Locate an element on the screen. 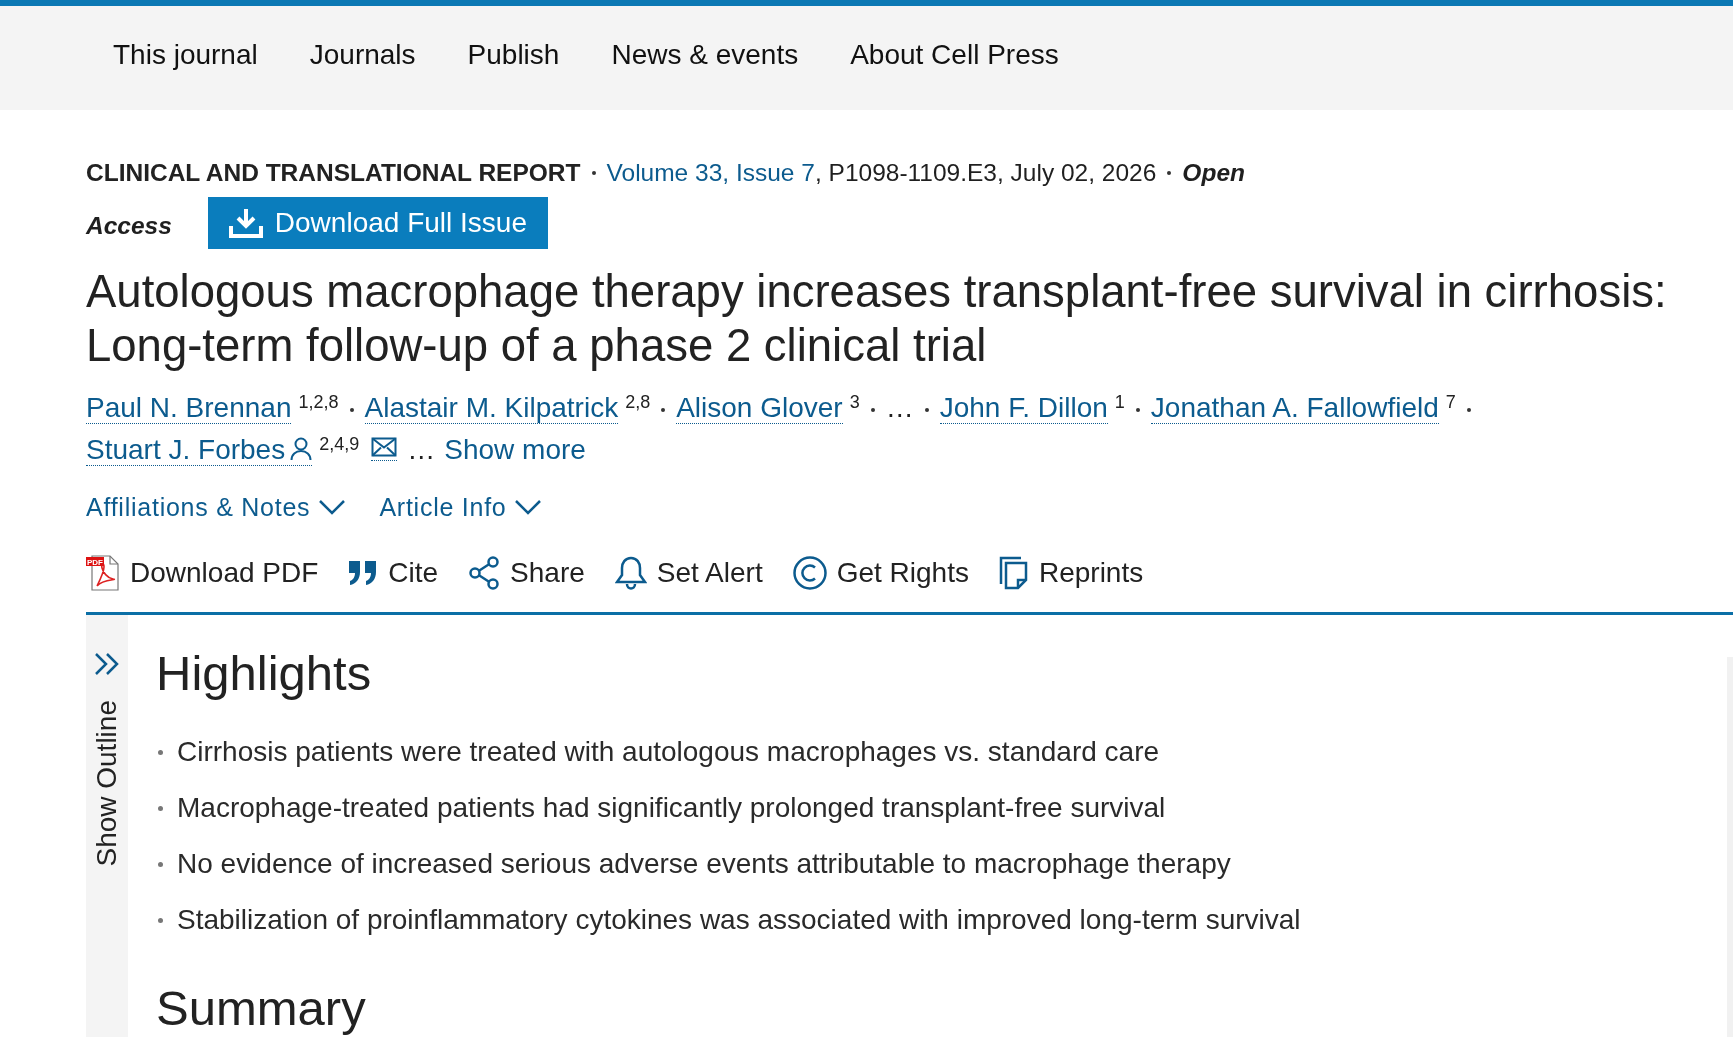  info-toggle: Article Info is located at coordinates (461, 507).